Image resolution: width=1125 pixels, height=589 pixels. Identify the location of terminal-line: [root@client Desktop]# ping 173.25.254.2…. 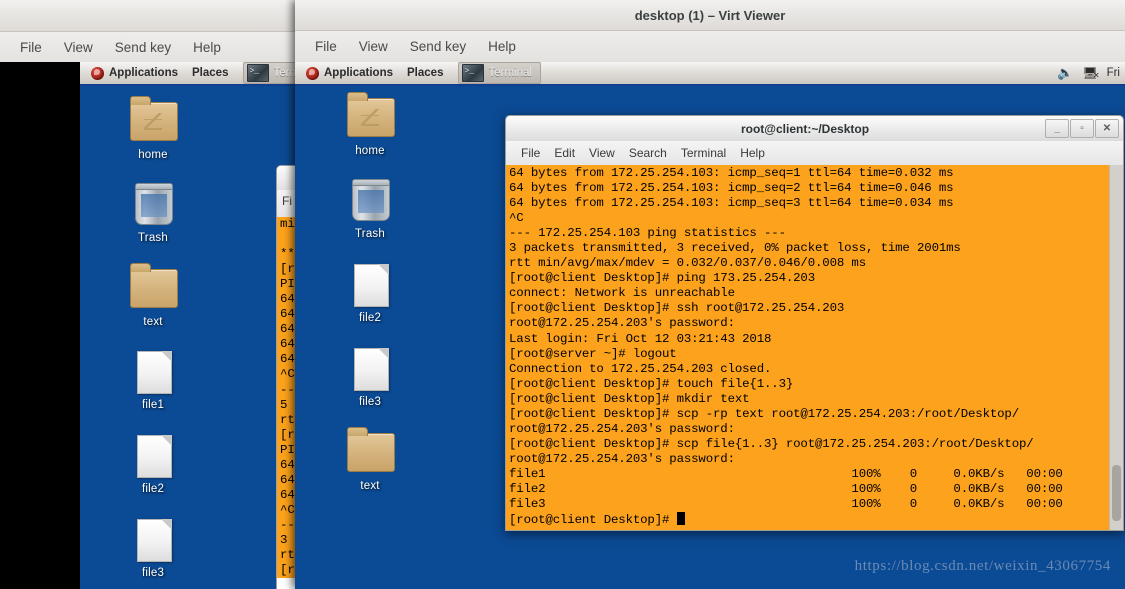
(662, 278).